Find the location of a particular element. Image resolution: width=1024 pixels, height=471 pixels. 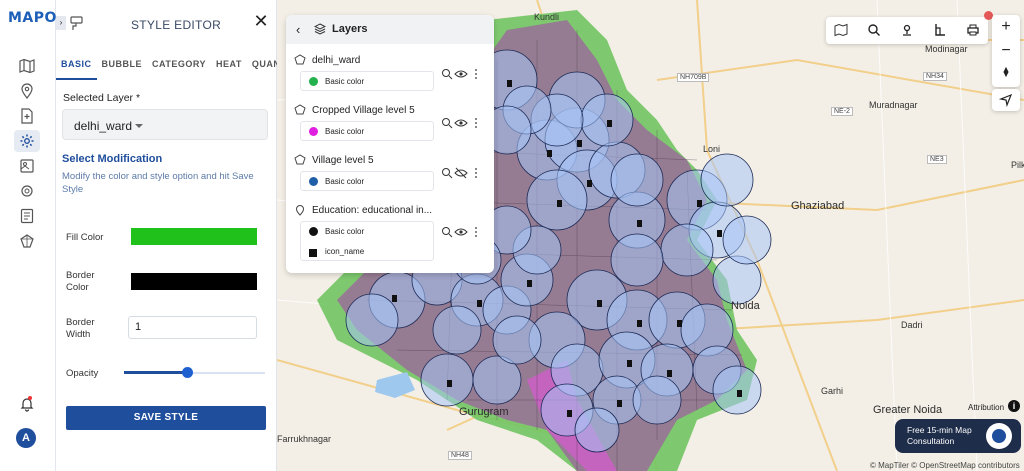

tab-basic: BASIC is located at coordinates (76, 68).